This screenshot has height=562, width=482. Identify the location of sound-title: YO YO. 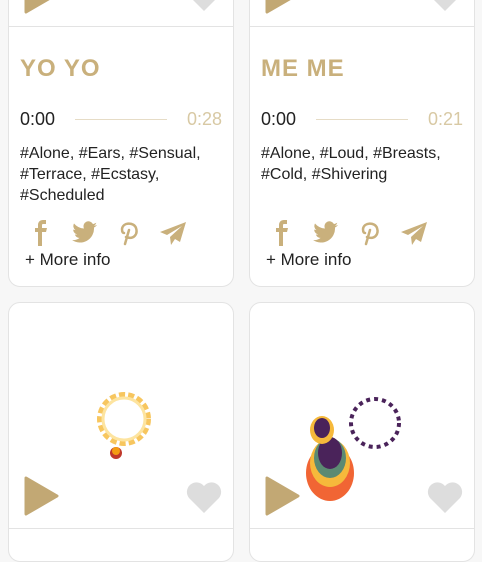
(60, 68).